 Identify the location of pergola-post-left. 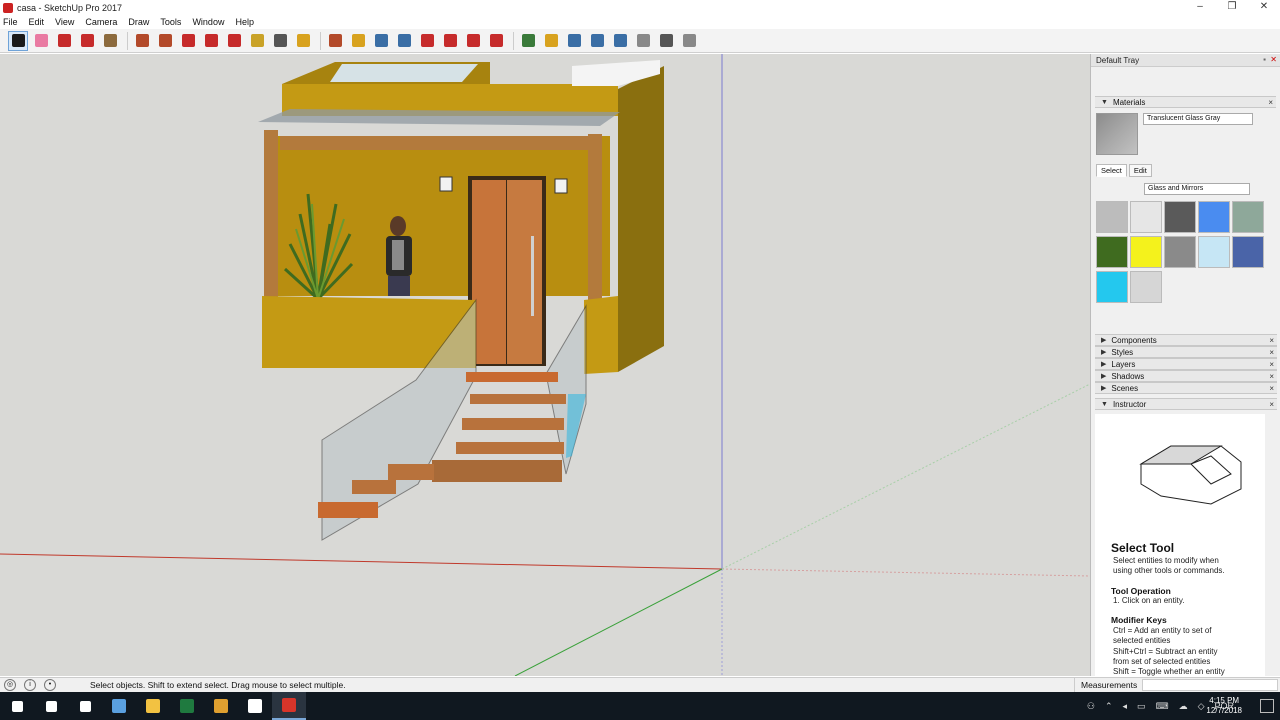
(271, 215).